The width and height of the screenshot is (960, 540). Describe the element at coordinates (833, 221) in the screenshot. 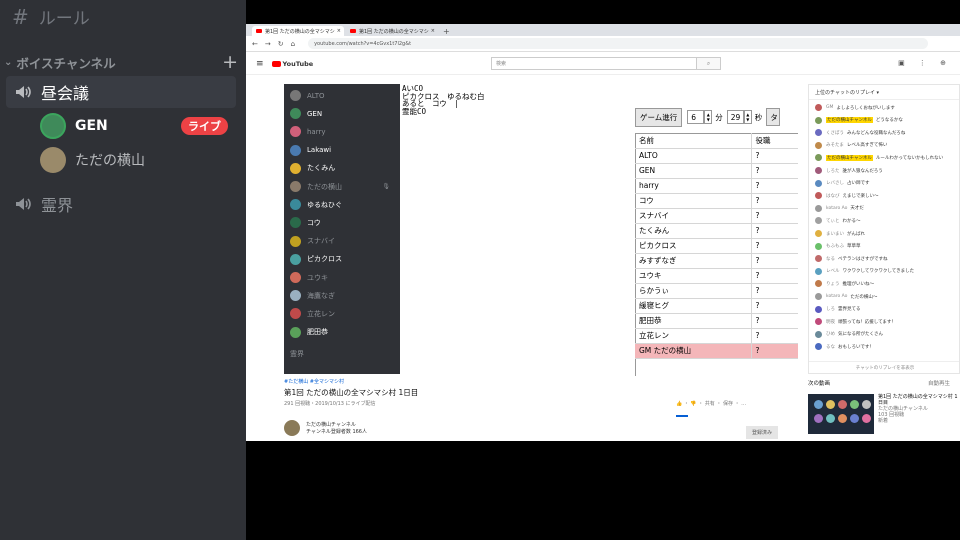

I see `chat-author: てぃと` at that location.